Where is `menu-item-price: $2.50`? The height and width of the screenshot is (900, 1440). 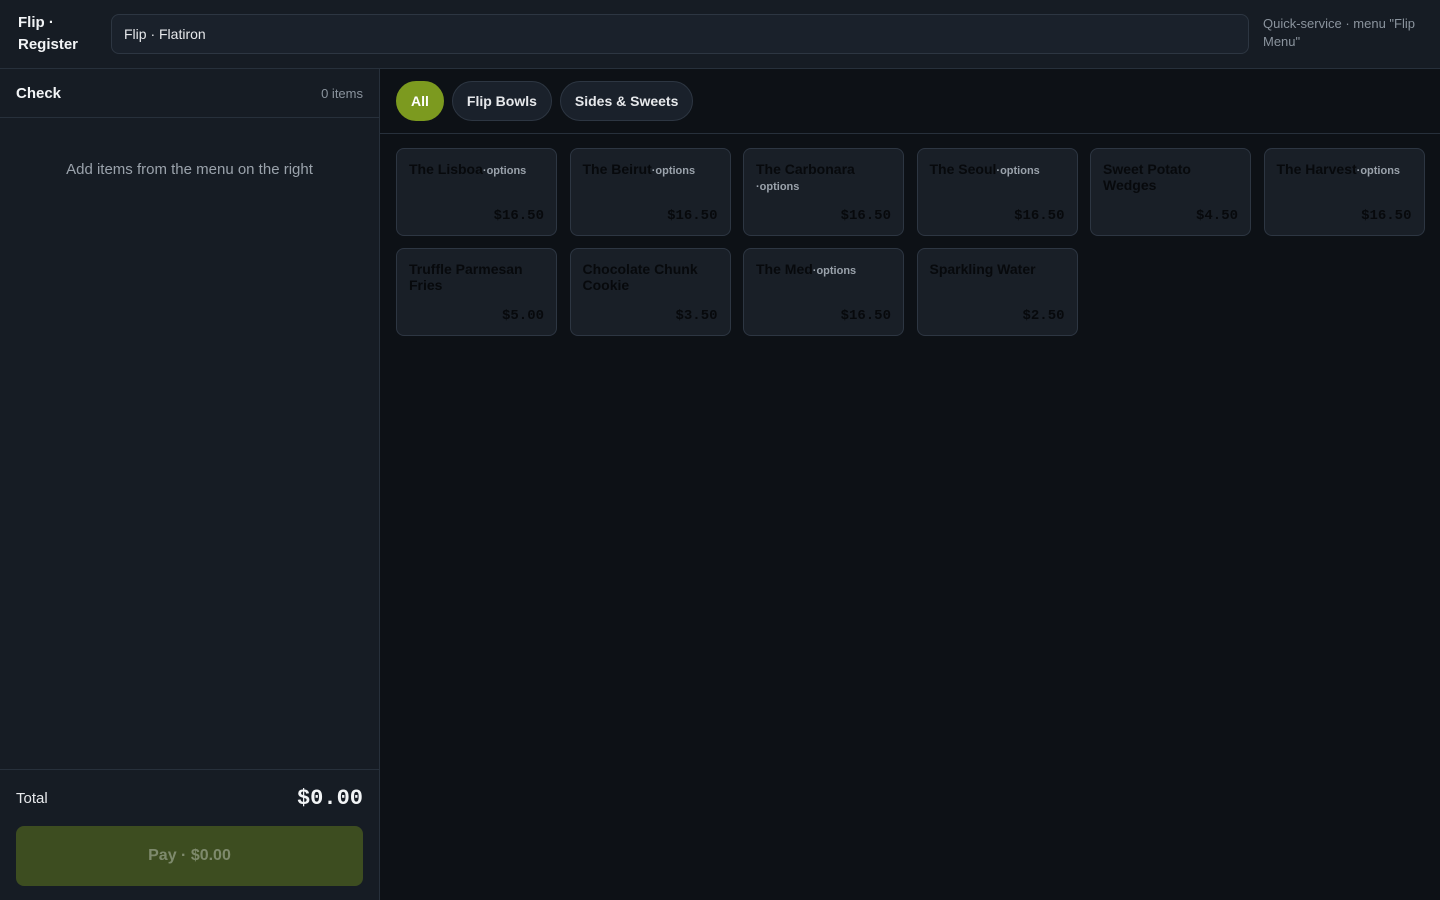 menu-item-price: $2.50 is located at coordinates (1043, 316).